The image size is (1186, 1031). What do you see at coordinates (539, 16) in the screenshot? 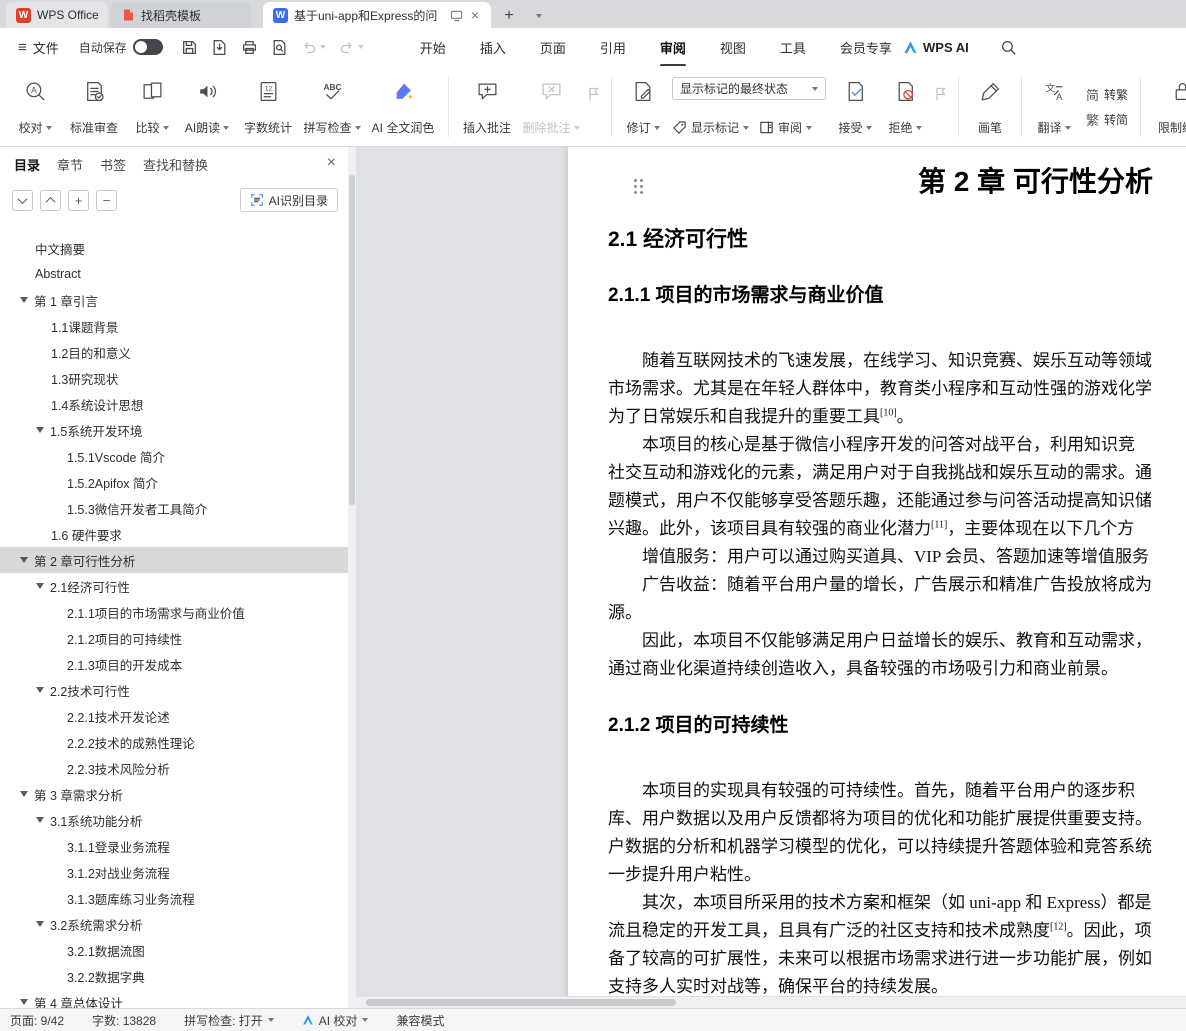
I see `tab-list-button` at bounding box center [539, 16].